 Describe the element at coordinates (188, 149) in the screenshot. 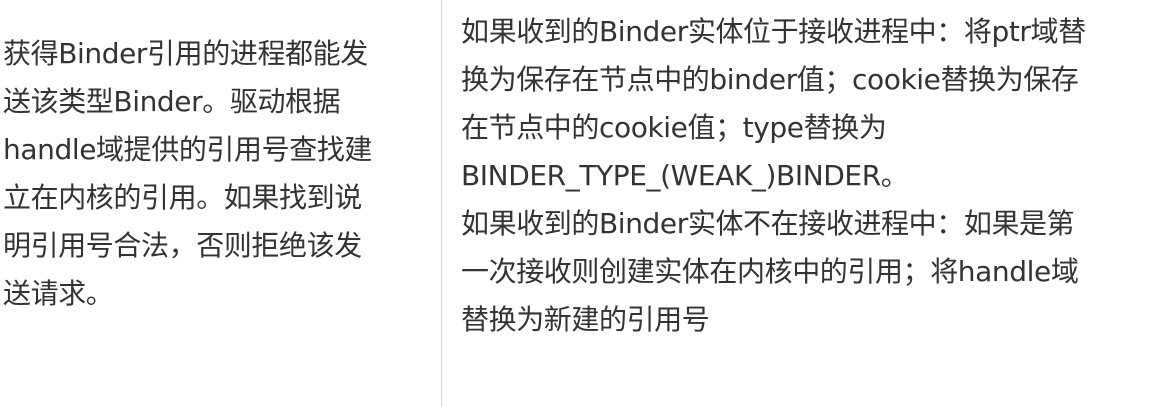

I see `text-line: handle域提供的引用号查找建` at that location.